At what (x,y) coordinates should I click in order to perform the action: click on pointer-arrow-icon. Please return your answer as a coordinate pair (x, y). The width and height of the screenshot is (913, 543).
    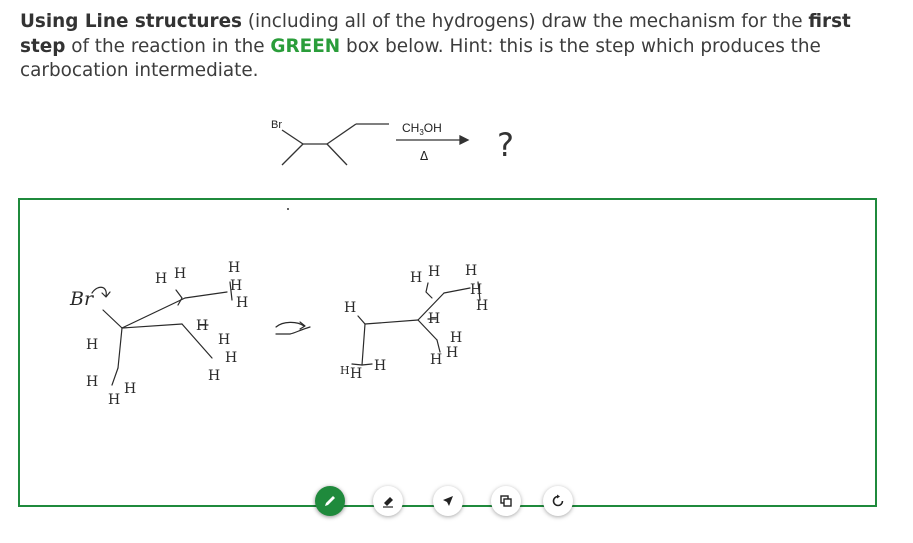
    Looking at the image, I should click on (448, 501).